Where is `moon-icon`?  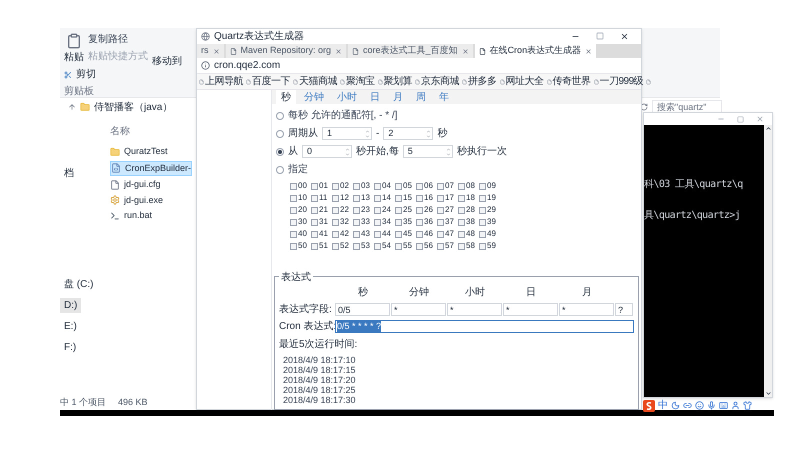 moon-icon is located at coordinates (675, 405).